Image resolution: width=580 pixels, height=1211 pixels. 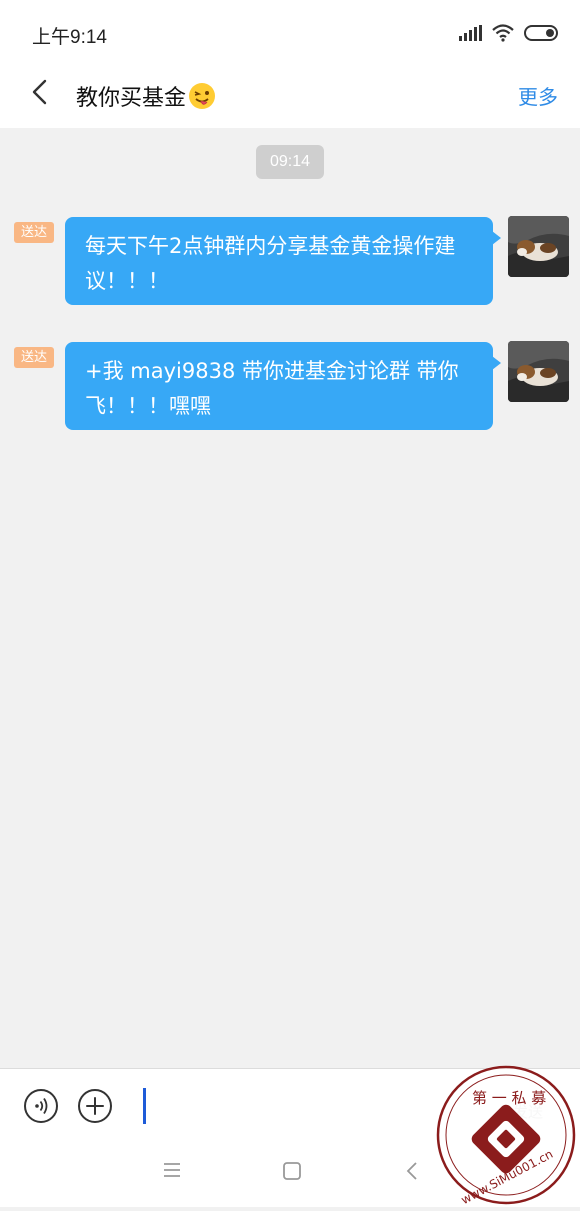 I want to click on battery-icon, so click(x=542, y=33).